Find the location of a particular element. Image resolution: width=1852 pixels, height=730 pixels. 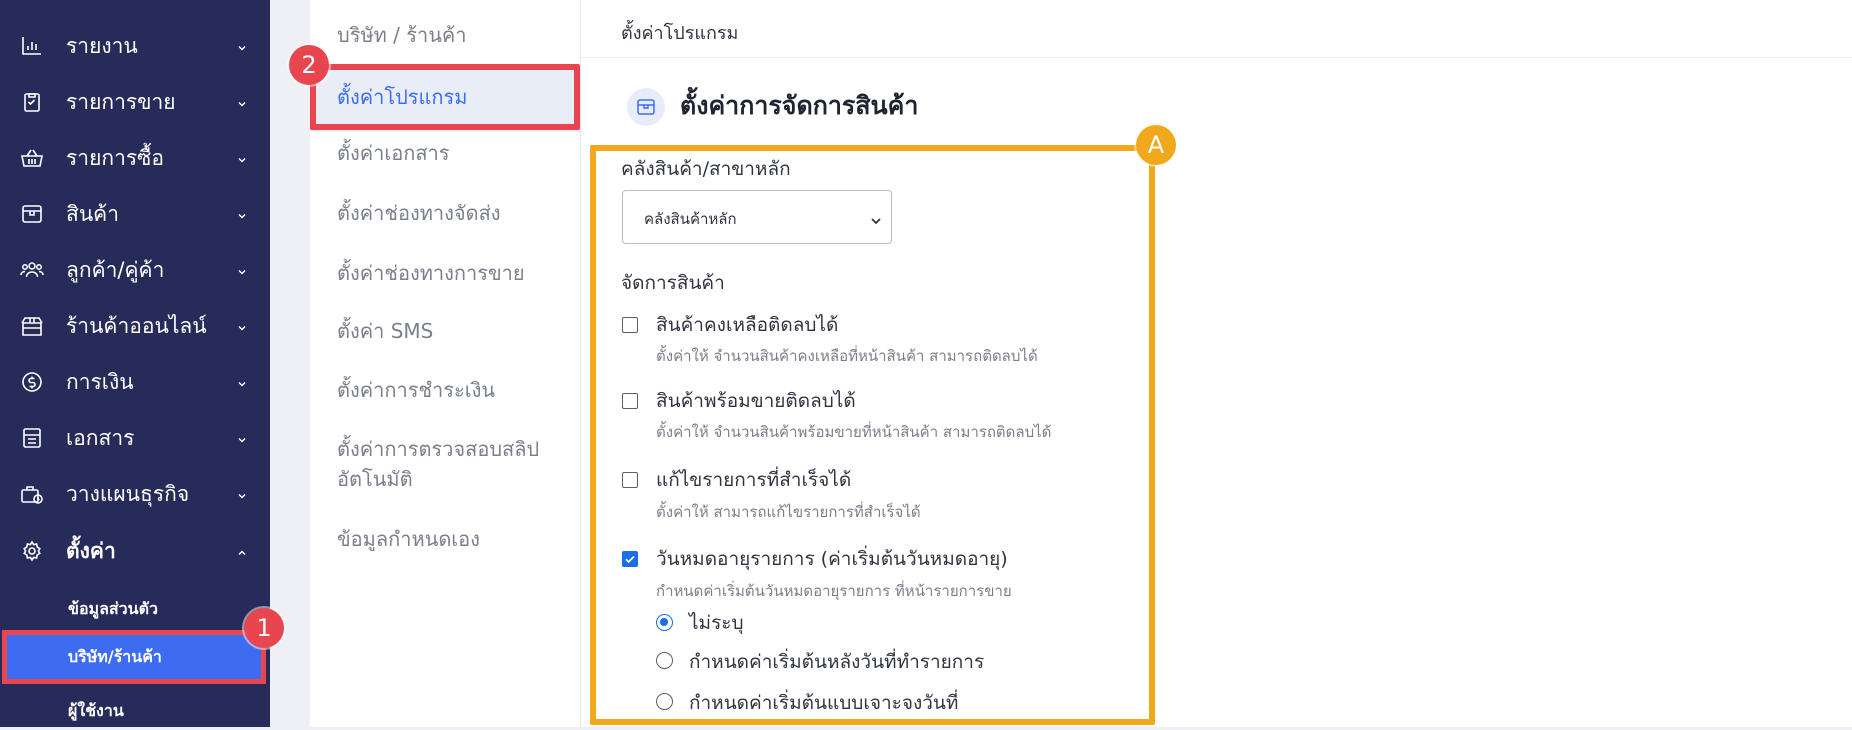

sidebar-item-settings: ตั้งค่า is located at coordinates (135, 551).